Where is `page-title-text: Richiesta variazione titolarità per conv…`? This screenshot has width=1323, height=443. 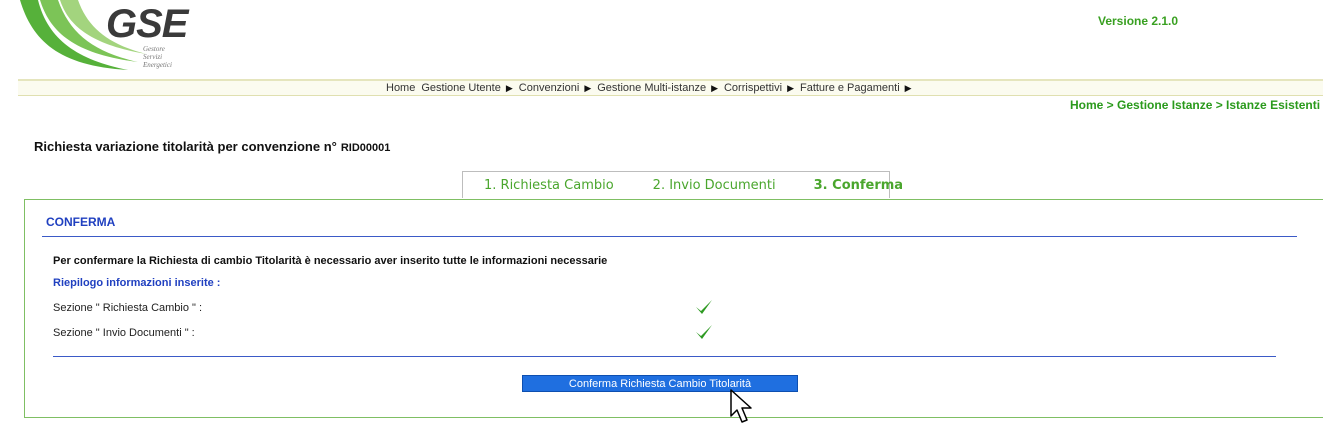
page-title-text: Richiesta variazione titolarità per conv… is located at coordinates (185, 146).